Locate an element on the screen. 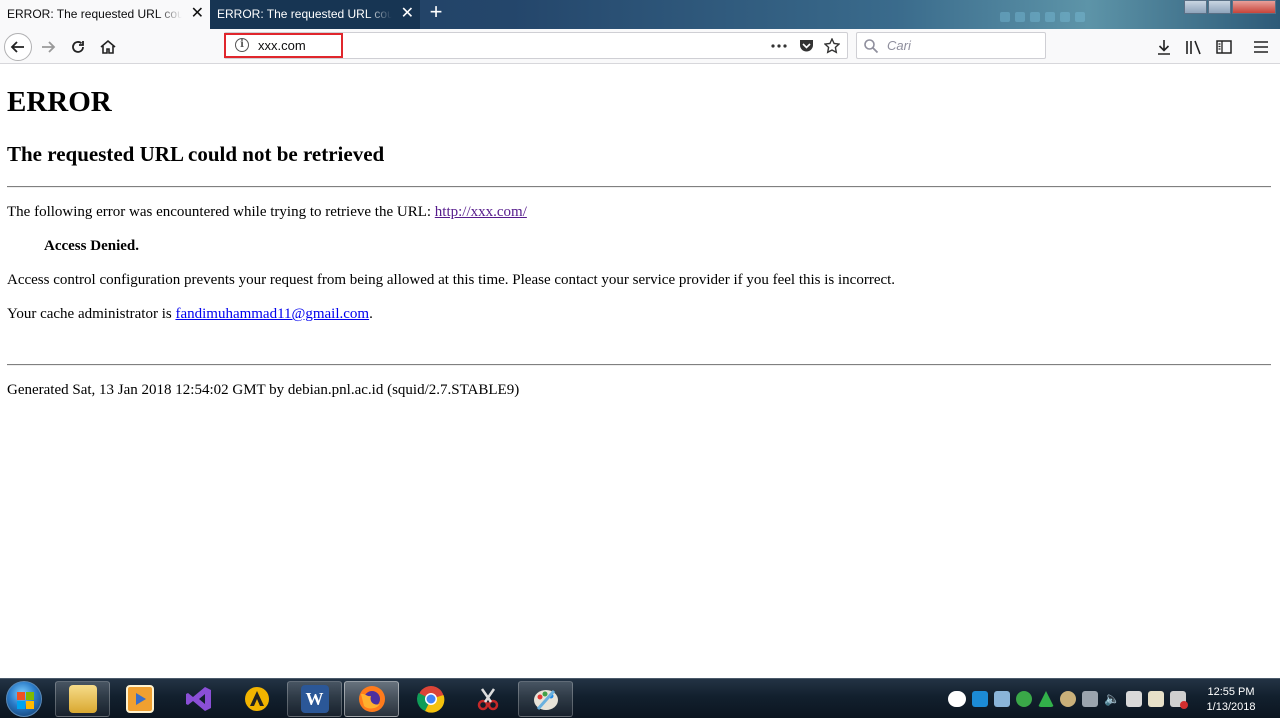  clock: 12:55 PM 1/13/2018 is located at coordinates (1231, 700).